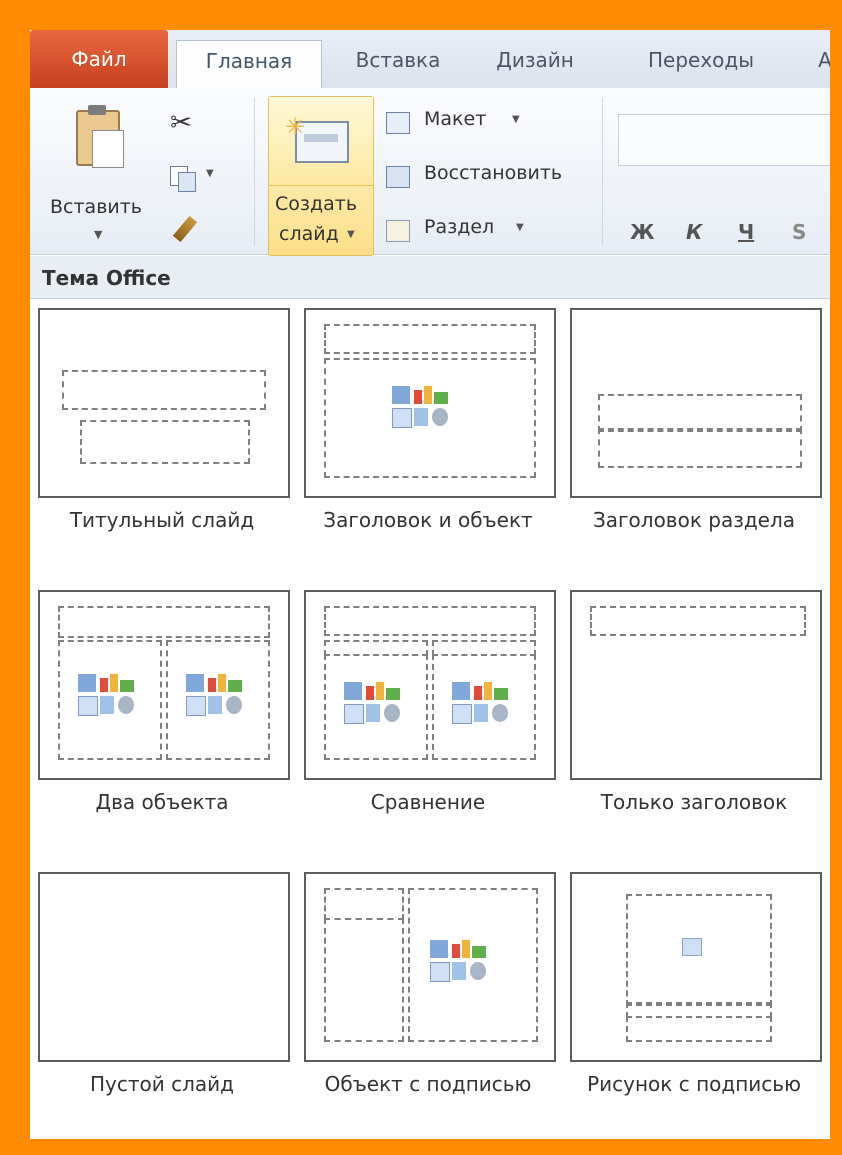 The image size is (842, 1155). I want to click on section-label: Раздел, so click(459, 227).